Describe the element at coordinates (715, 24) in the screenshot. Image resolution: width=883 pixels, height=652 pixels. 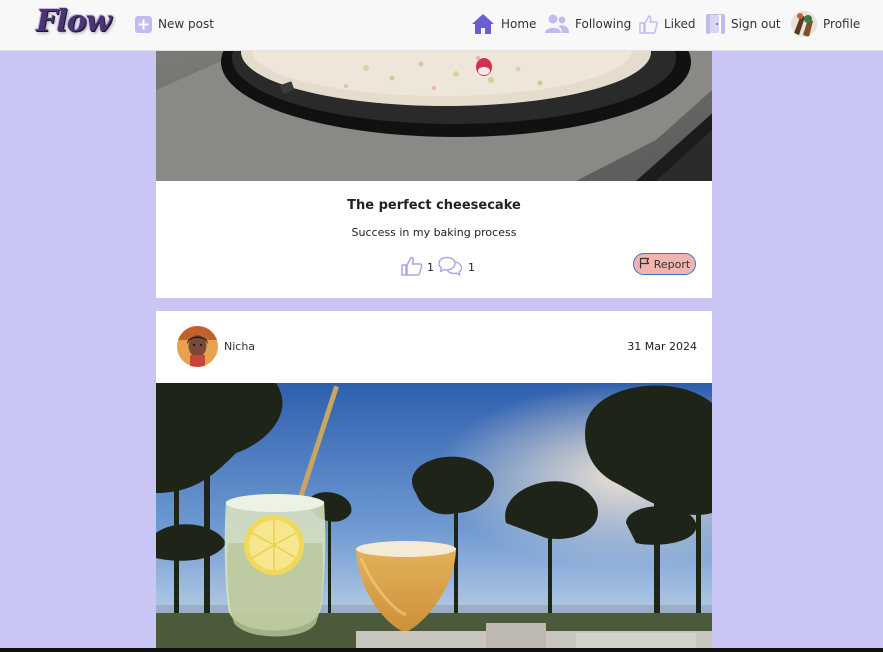
I see `door-icon` at that location.